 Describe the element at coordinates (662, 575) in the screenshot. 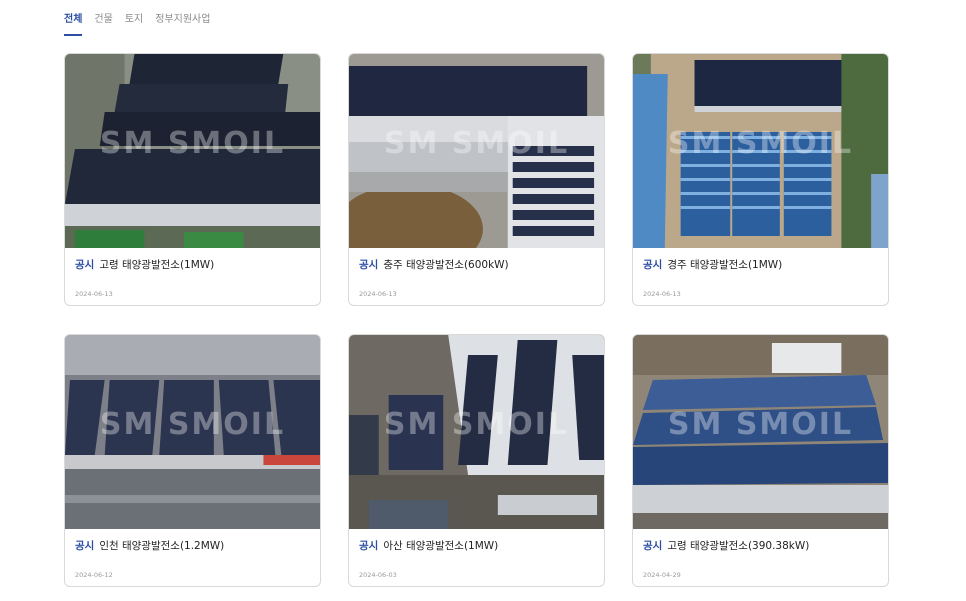

I see `card-date: 2024-04-29` at that location.